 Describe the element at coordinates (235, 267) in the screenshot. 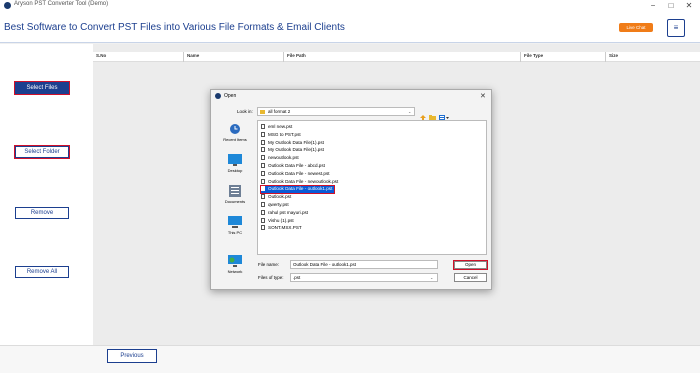

I see `place-network: Network` at that location.